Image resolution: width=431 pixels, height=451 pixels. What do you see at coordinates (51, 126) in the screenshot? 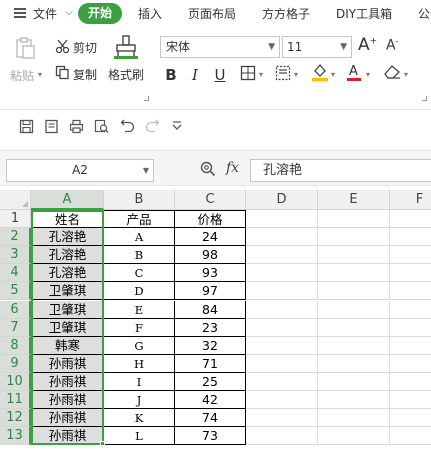
I see `export-pdf-icon` at bounding box center [51, 126].